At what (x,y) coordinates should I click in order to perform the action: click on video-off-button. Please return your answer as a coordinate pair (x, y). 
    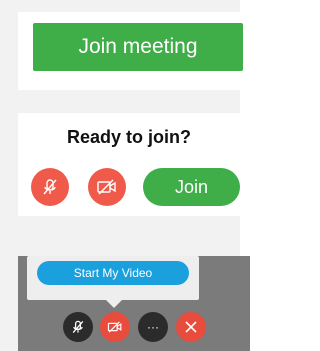
    Looking at the image, I should click on (107, 187).